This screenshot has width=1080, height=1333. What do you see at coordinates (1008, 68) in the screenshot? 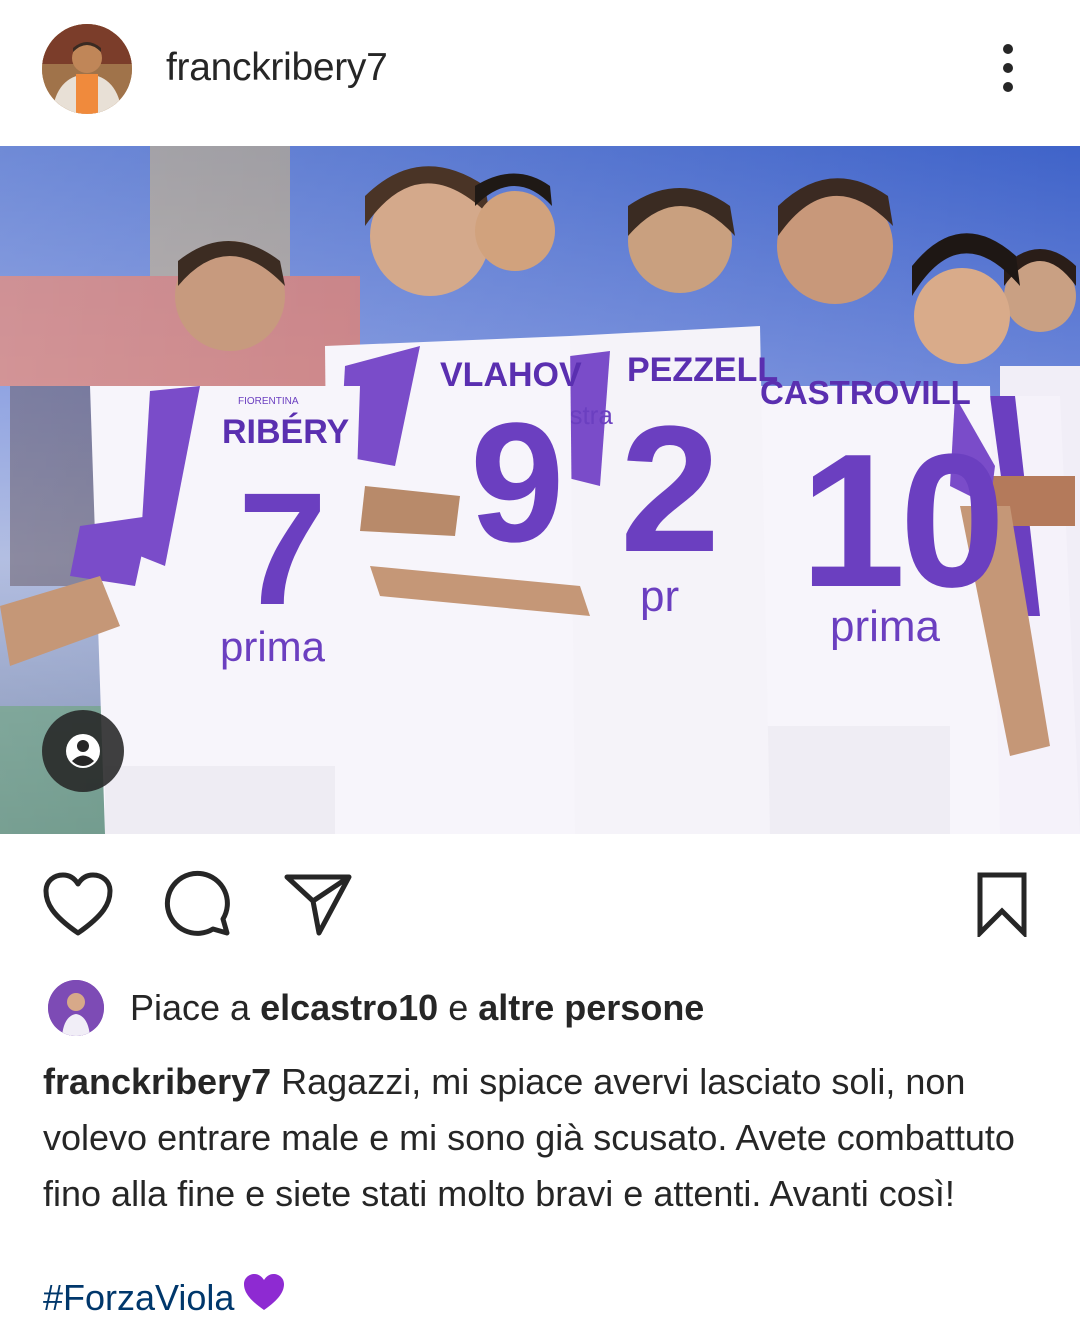
I see `more-vertical-icon` at bounding box center [1008, 68].